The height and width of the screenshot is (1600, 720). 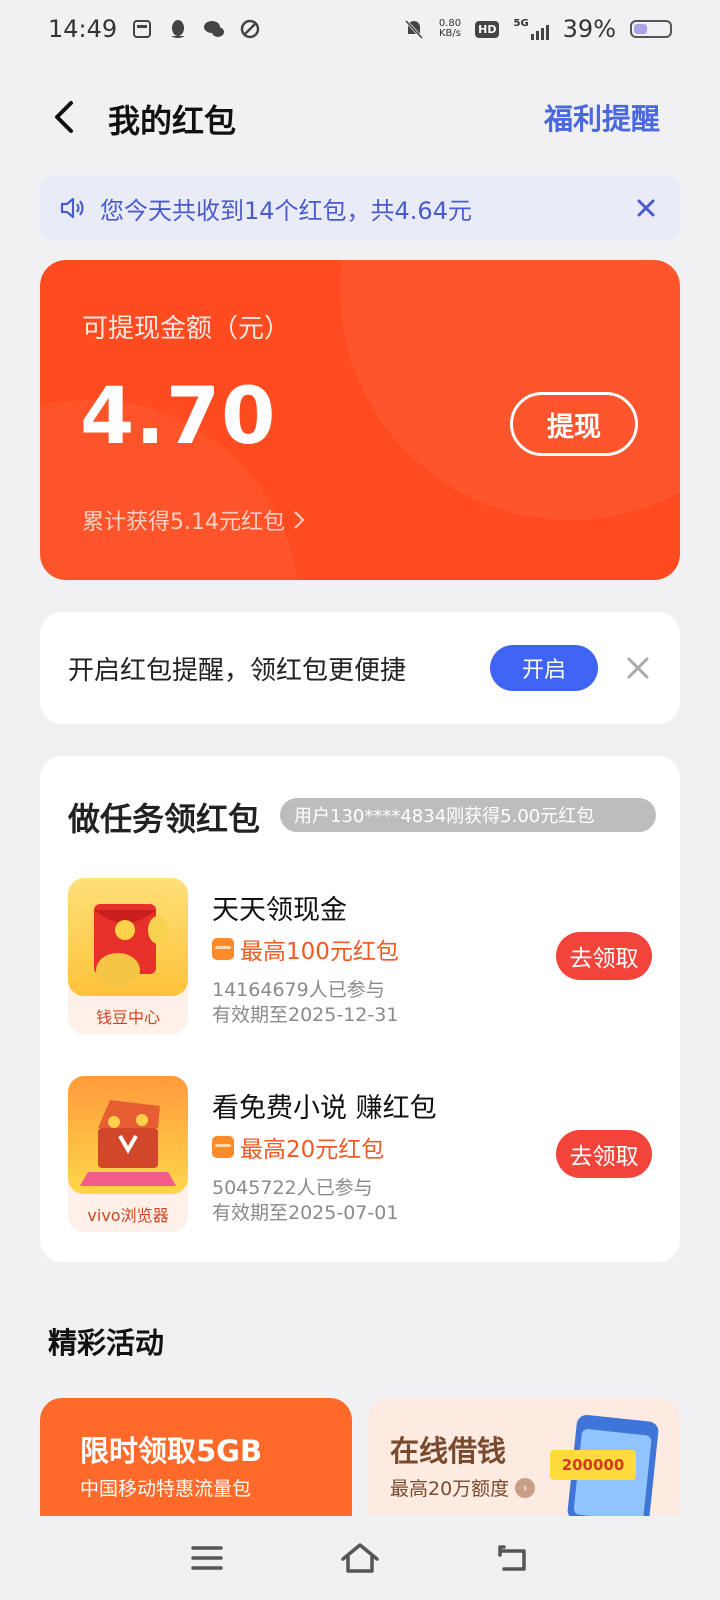 I want to click on task-thumbnail: 钱豆中心, so click(x=128, y=956).